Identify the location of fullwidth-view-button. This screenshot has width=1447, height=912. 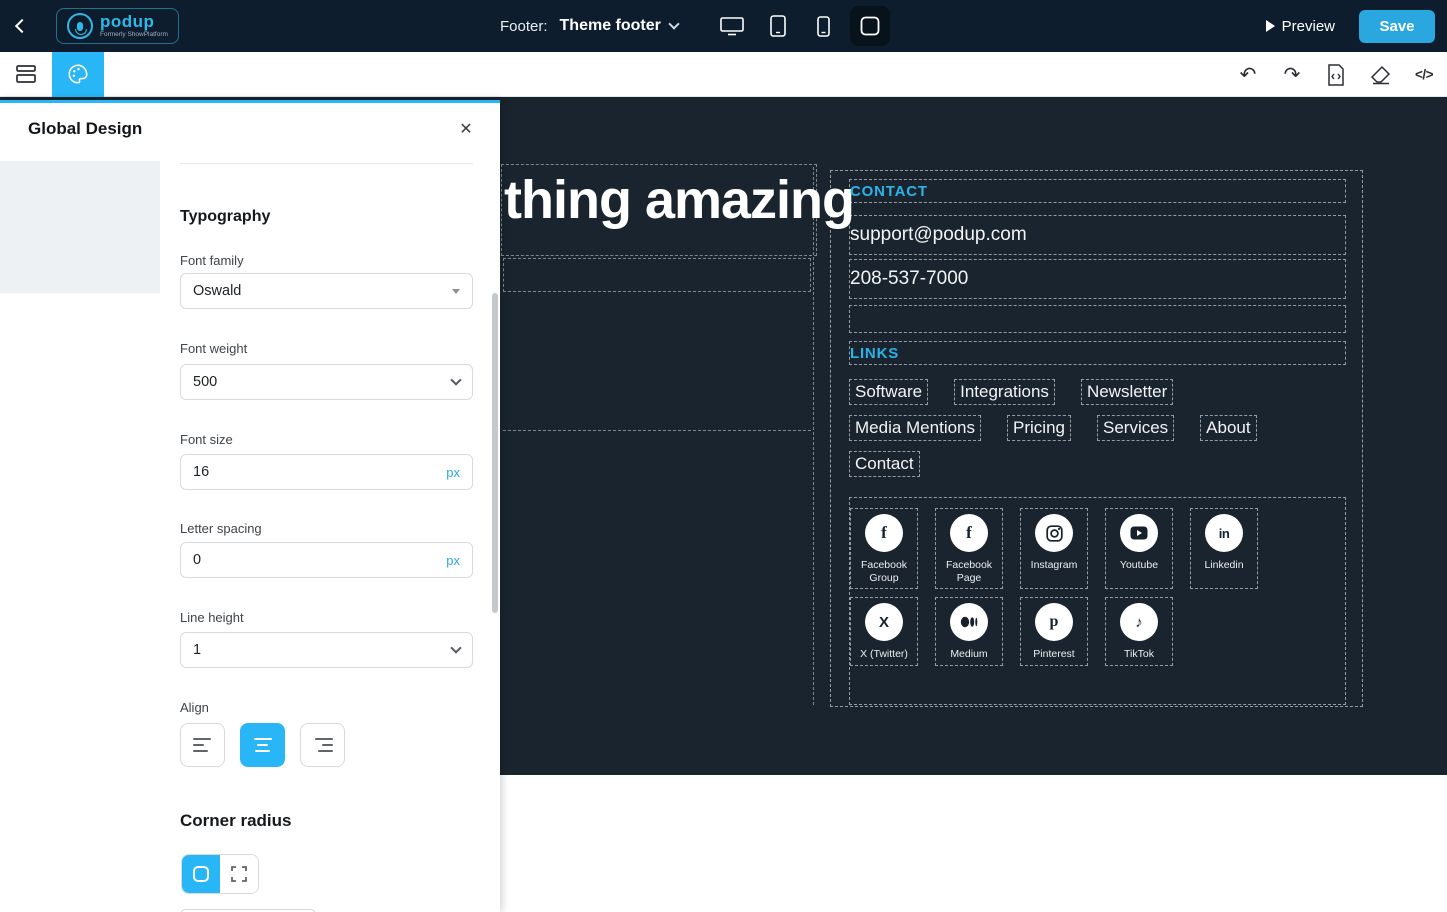
(869, 26).